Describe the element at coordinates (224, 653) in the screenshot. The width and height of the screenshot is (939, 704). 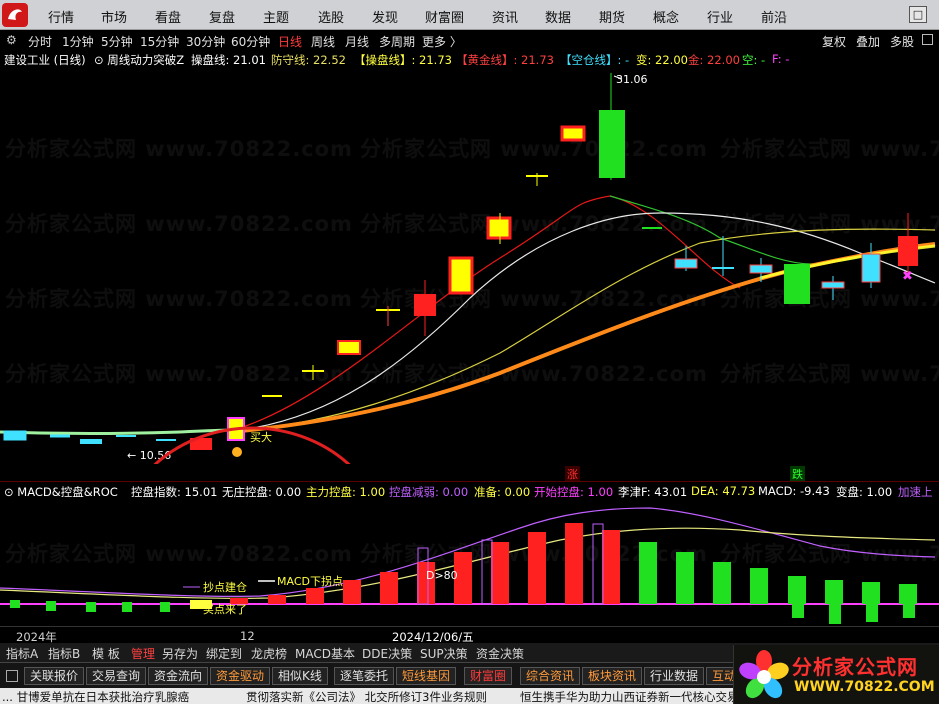
I see `tab-bind-to: 绑定到` at that location.